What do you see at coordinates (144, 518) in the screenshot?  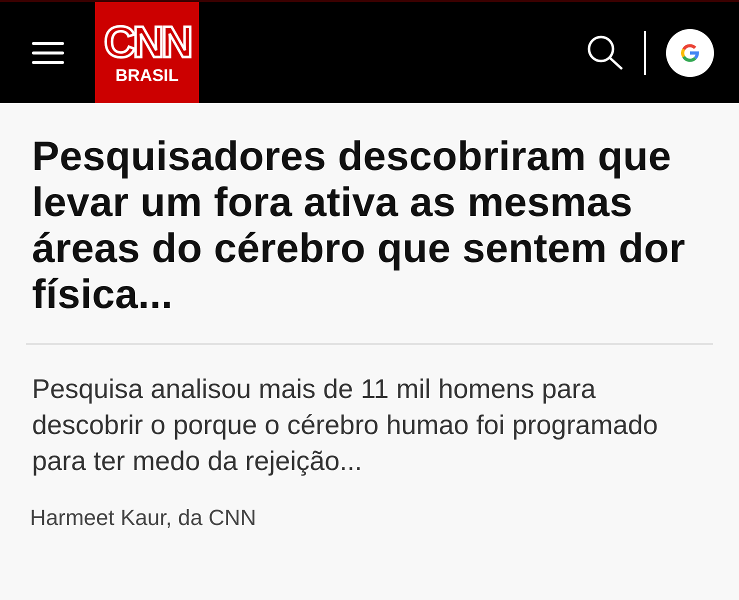 I see `byline: Harmeet Kaur, da CNN` at bounding box center [144, 518].